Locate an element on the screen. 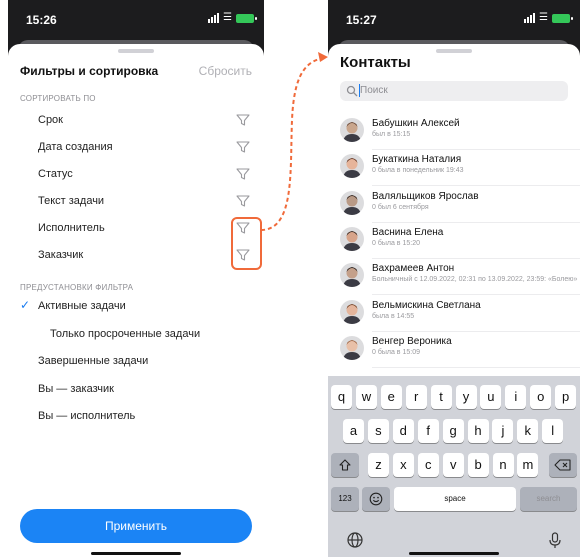 This screenshot has width=580, height=557. preset-option-label: Завершенные задачи is located at coordinates (93, 361).